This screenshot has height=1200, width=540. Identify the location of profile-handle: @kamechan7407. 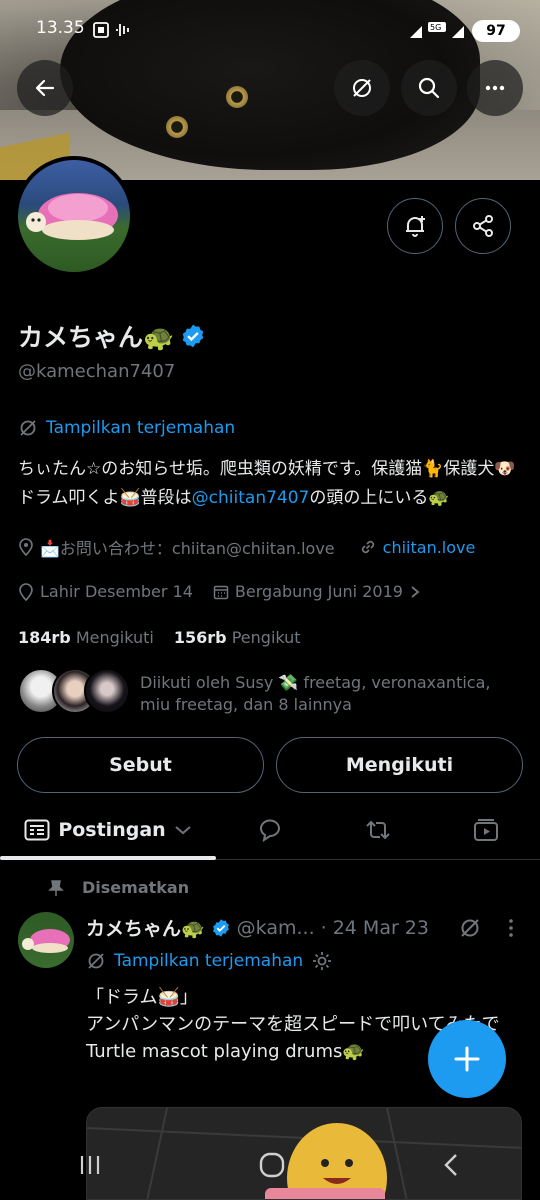
(97, 371).